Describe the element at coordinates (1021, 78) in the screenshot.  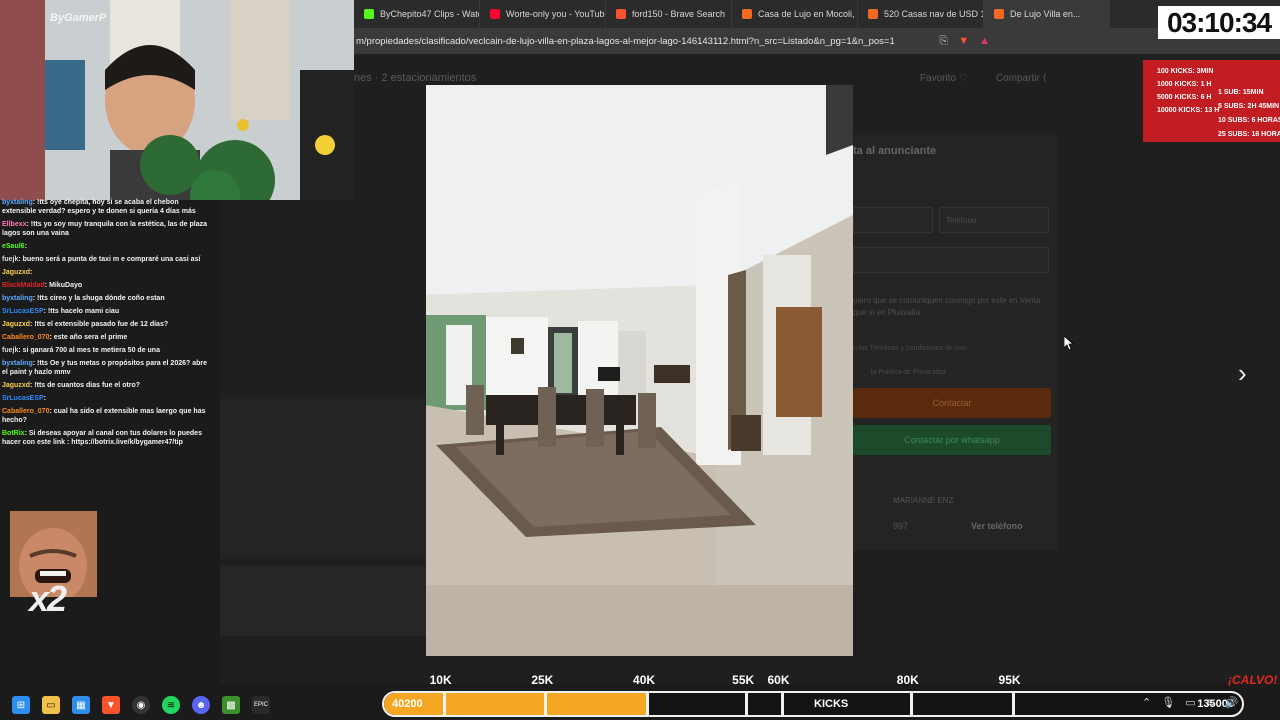
I see `share-button: Compartir ⟨` at that location.